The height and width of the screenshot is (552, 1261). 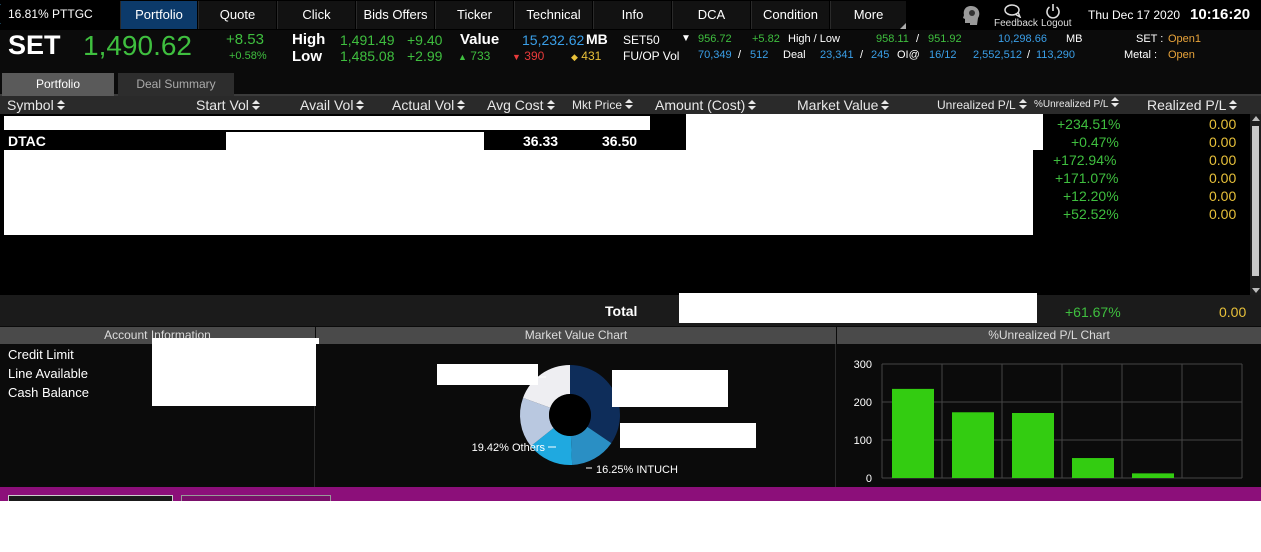 What do you see at coordinates (1192, 105) in the screenshot?
I see `col-realized-pl: Realized P/L` at bounding box center [1192, 105].